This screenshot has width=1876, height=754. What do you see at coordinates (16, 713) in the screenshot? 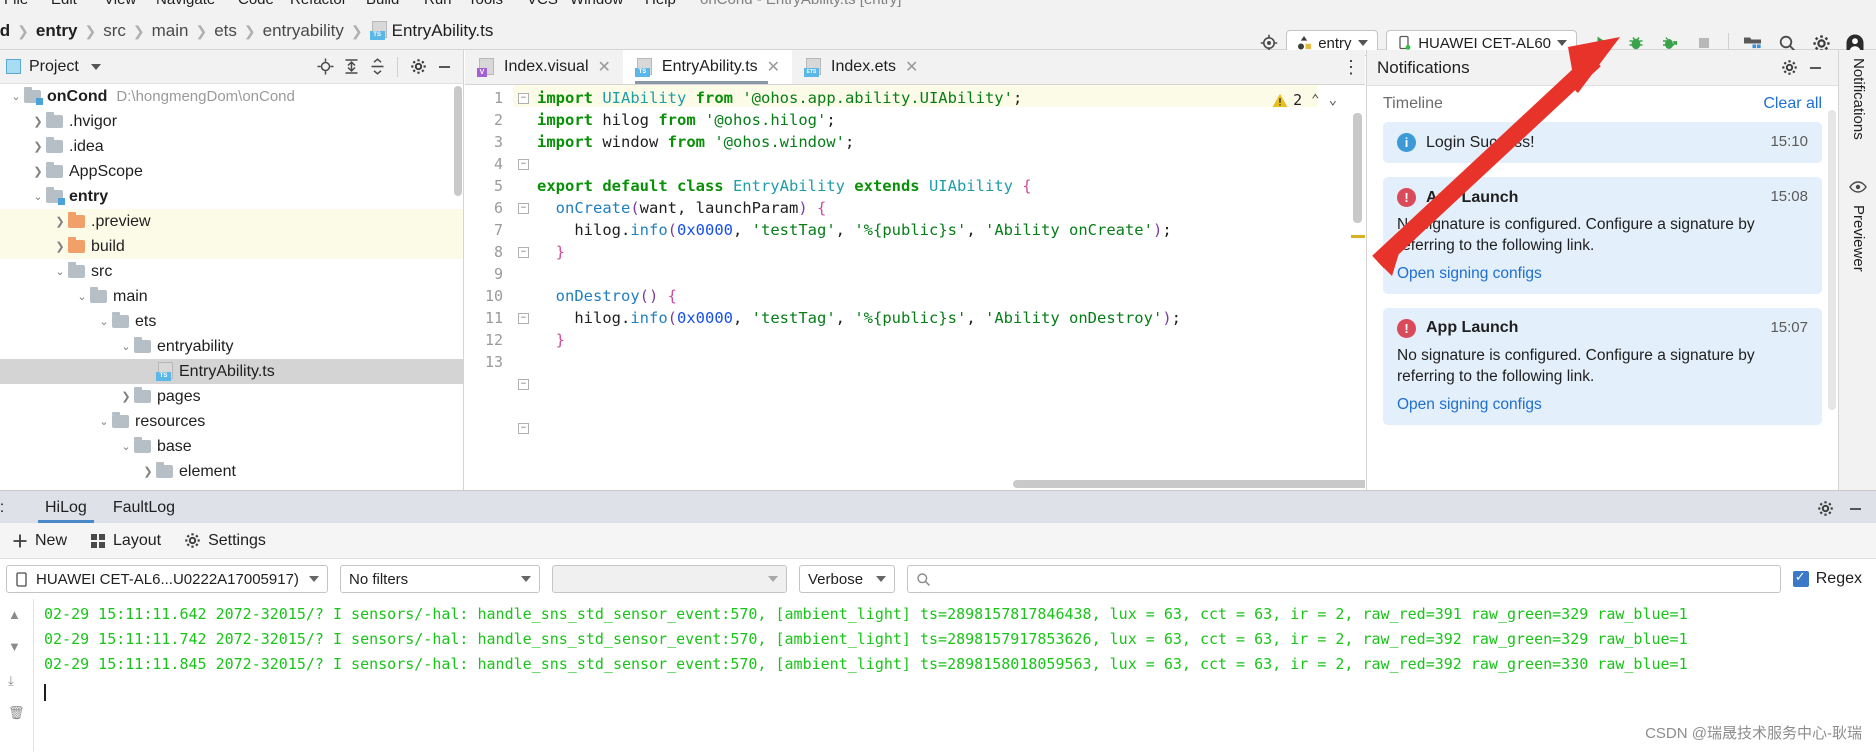
I see `clear-log-icon: 🗑` at bounding box center [16, 713].